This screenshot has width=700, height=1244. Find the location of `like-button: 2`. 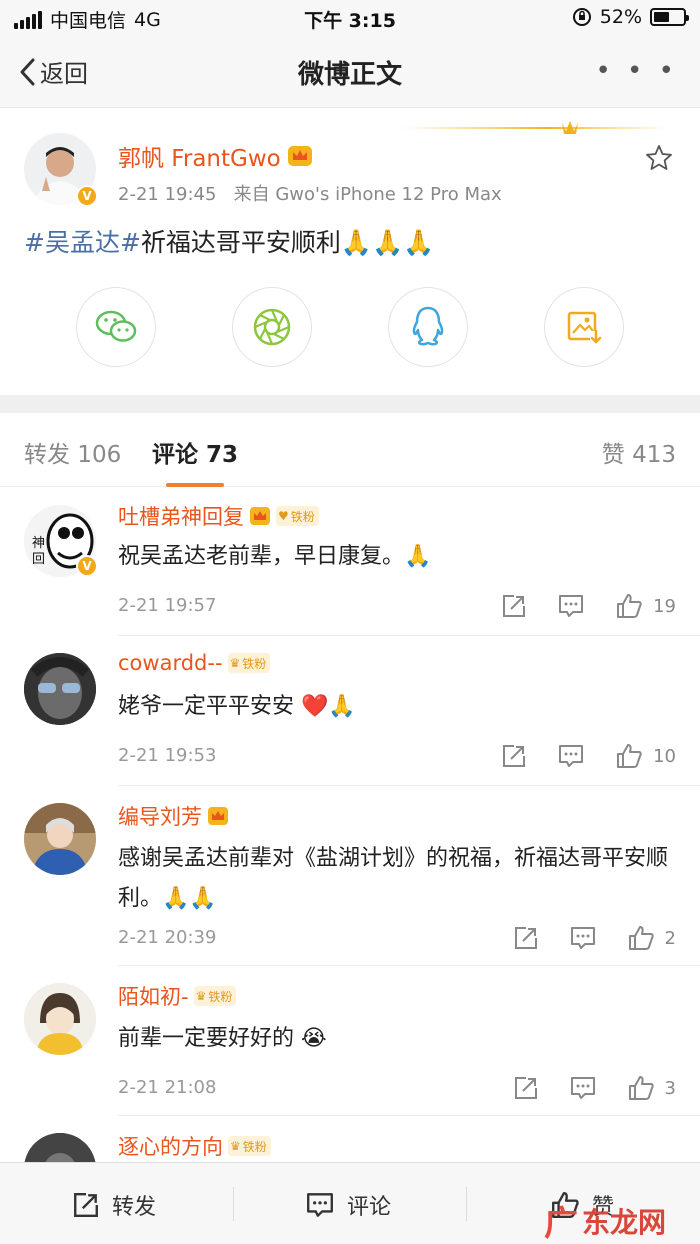

like-button: 2 is located at coordinates (651, 938).